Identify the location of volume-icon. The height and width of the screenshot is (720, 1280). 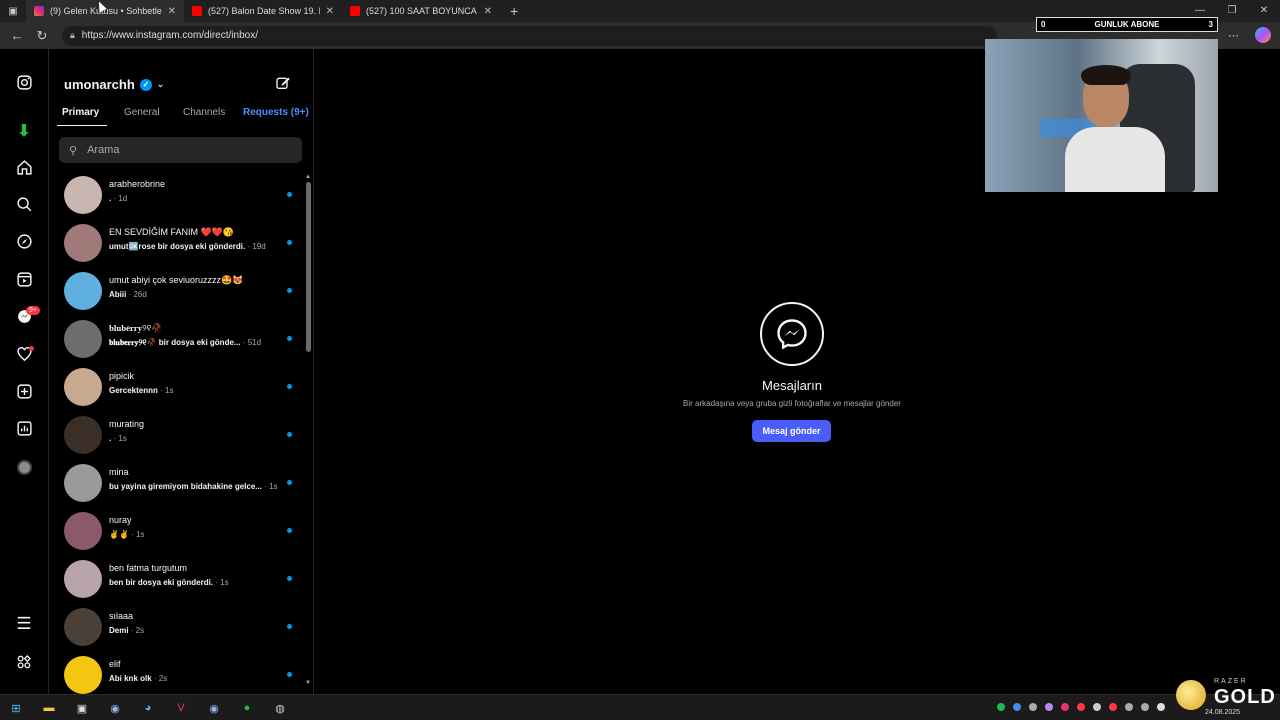
(1161, 707).